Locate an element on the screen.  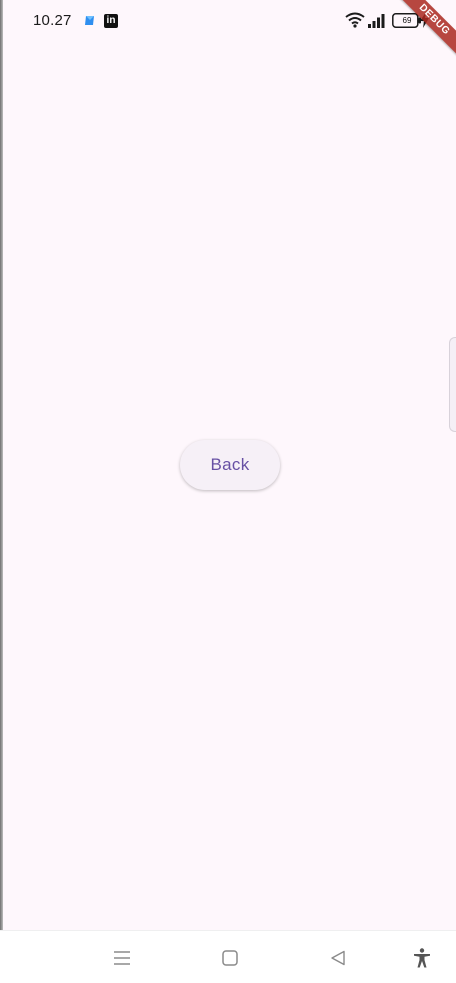
app-notification-icon is located at coordinates (89, 20).